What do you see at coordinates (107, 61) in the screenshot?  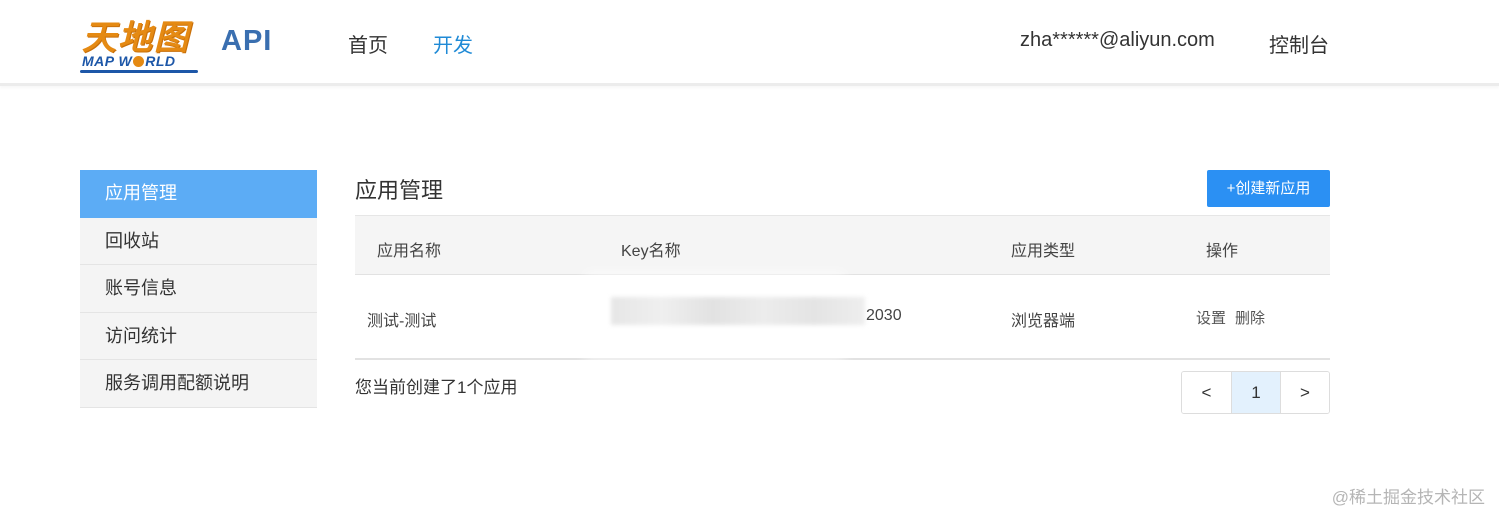 I see `logo-en-left: MAP W` at bounding box center [107, 61].